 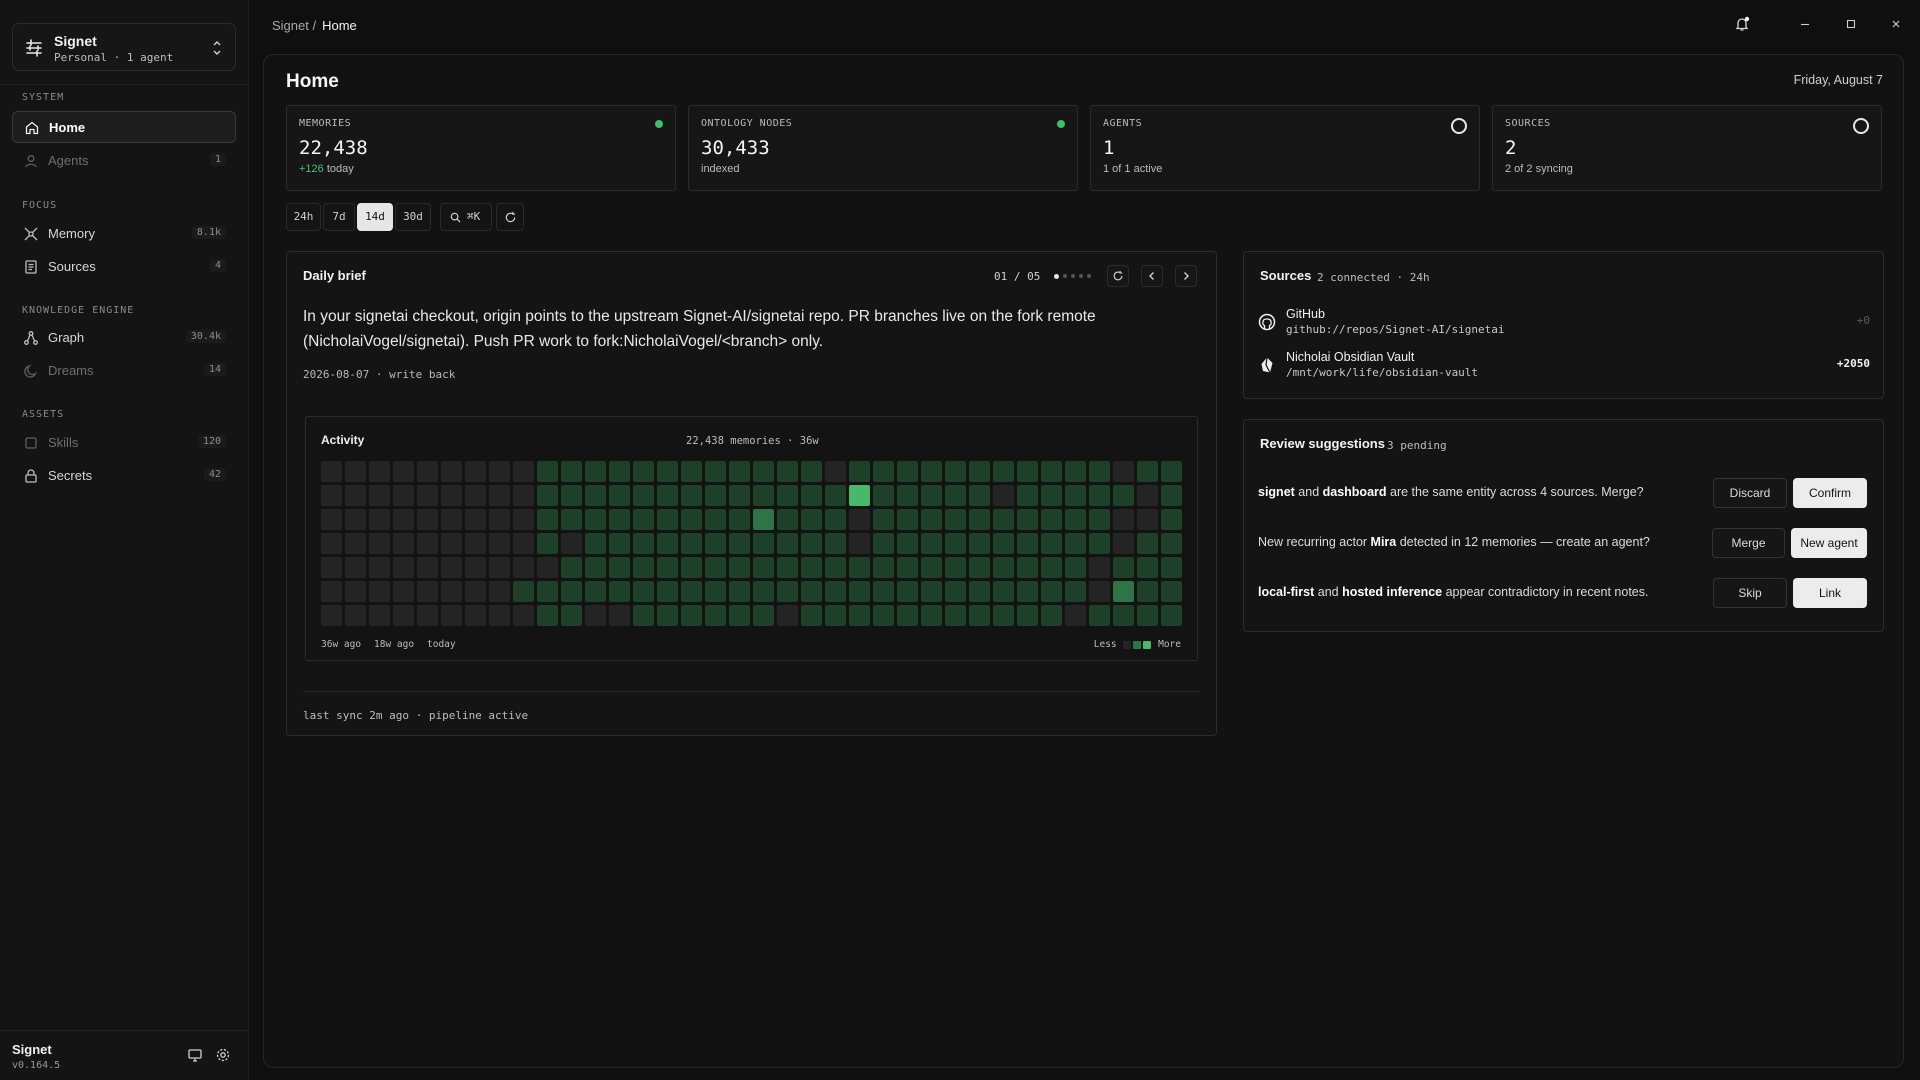 What do you see at coordinates (339, 217) in the screenshot?
I see `range-7d-button: 7d` at bounding box center [339, 217].